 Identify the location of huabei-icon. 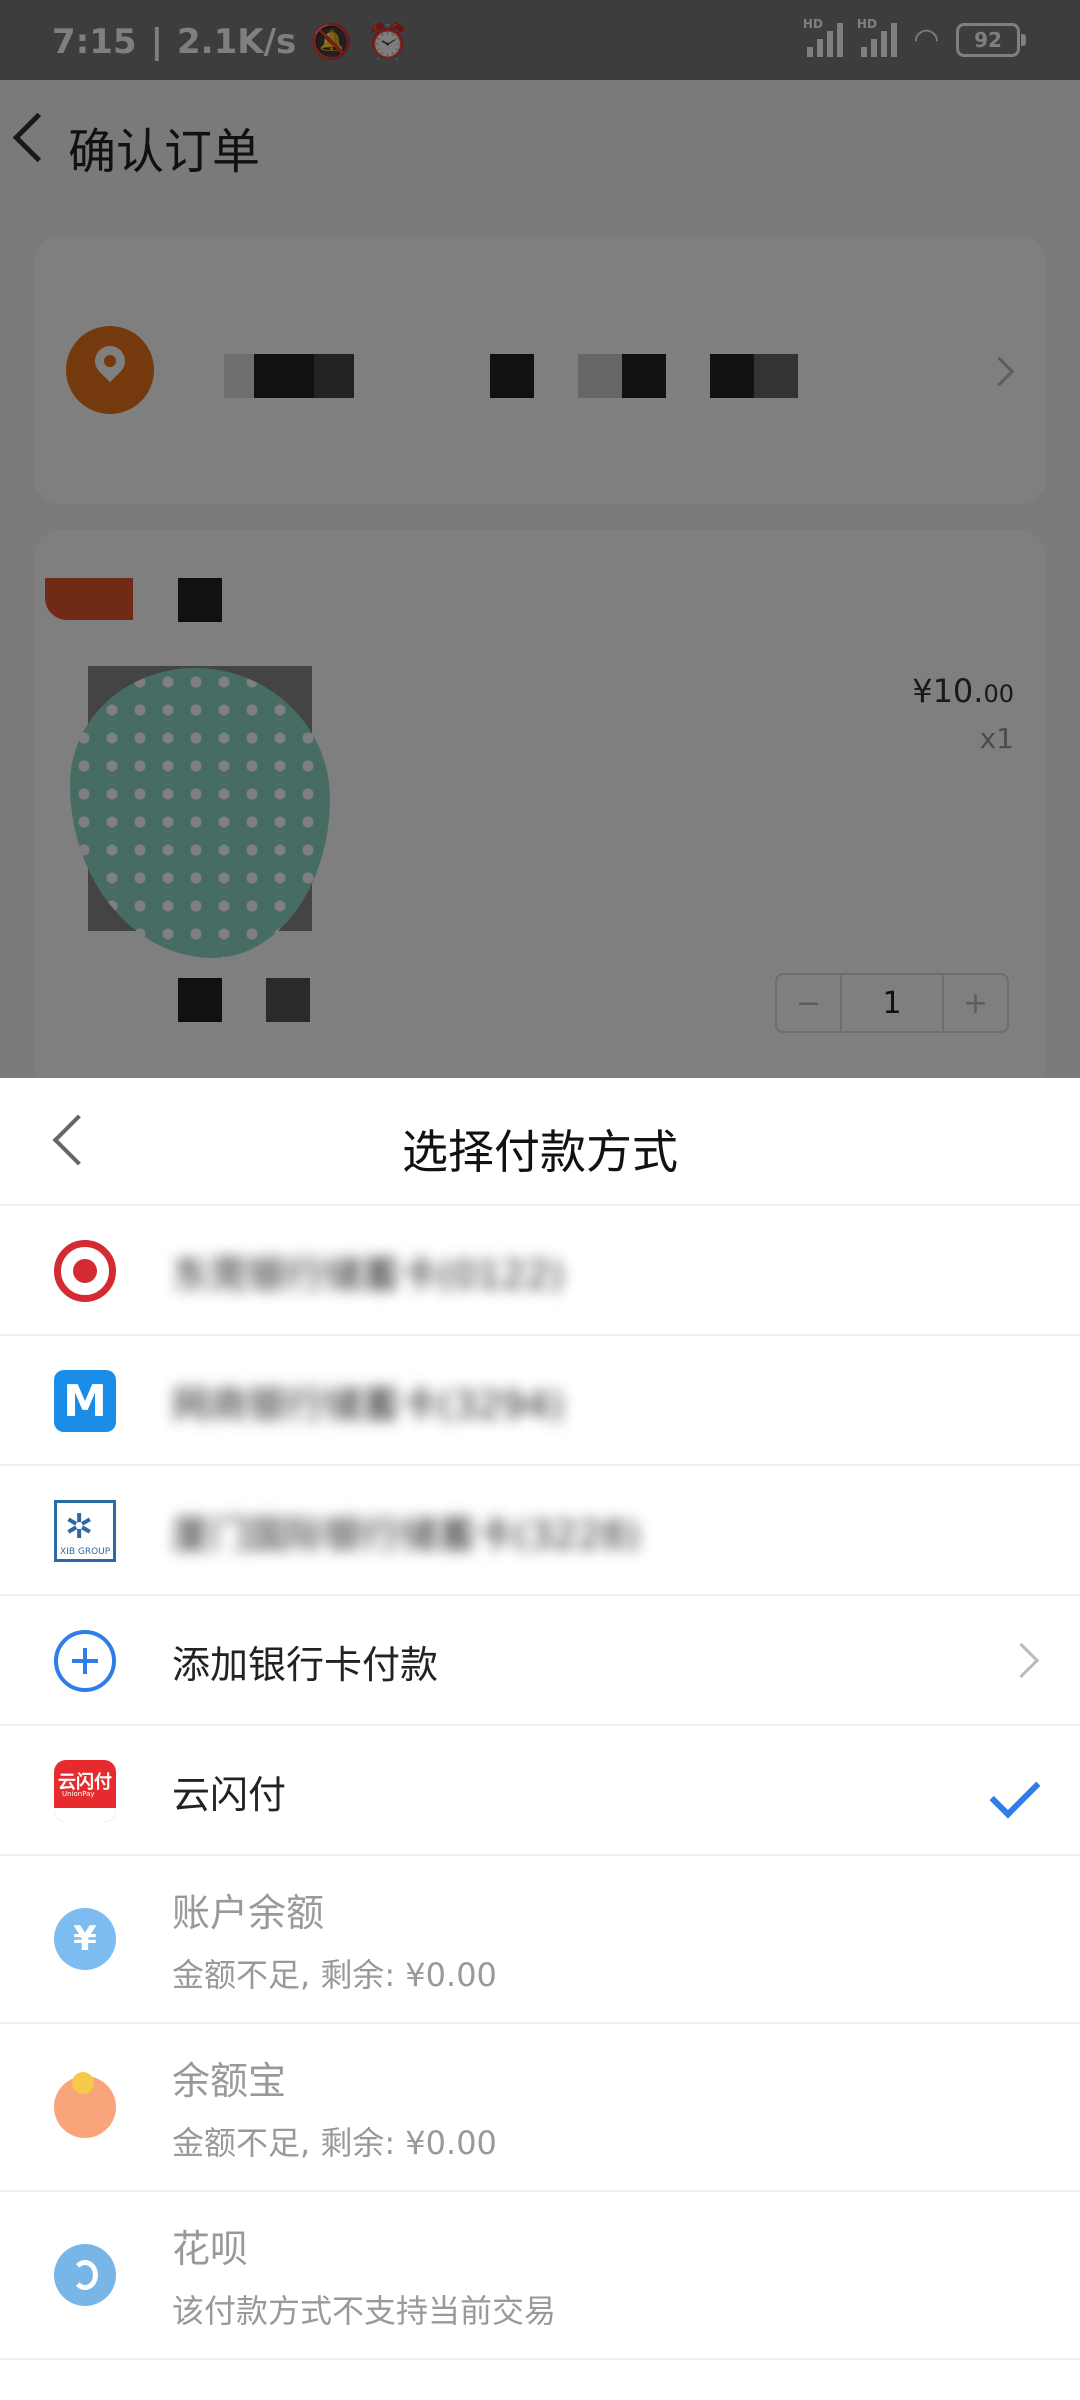
(85, 2275).